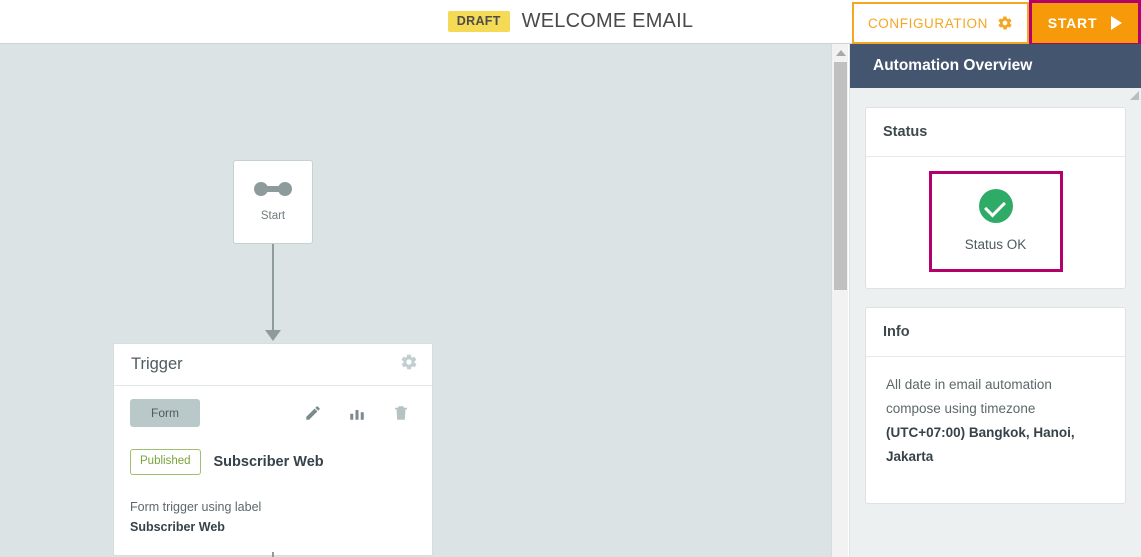  I want to click on info-card-header: Info, so click(995, 332).